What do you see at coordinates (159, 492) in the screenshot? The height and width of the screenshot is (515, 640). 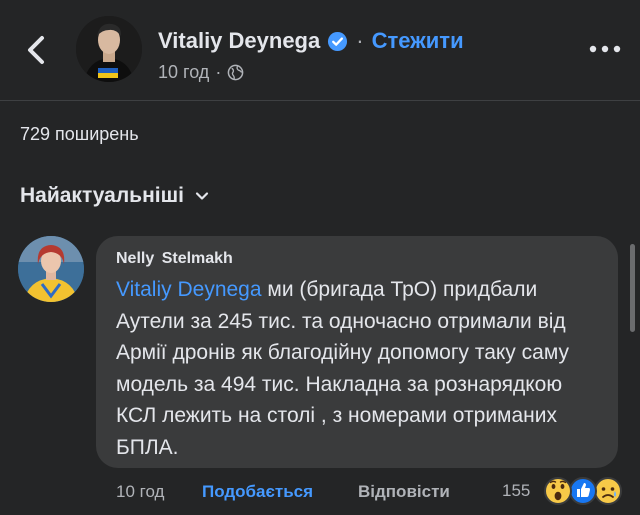 I see `comment-time: 10 год` at bounding box center [159, 492].